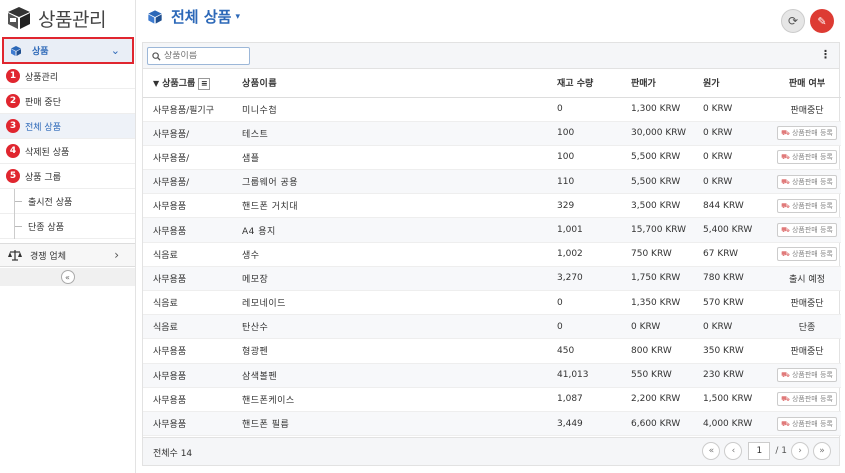 The image size is (845, 473). What do you see at coordinates (738, 327) in the screenshot?
I see `cell-cost: 0 KRW` at bounding box center [738, 327].